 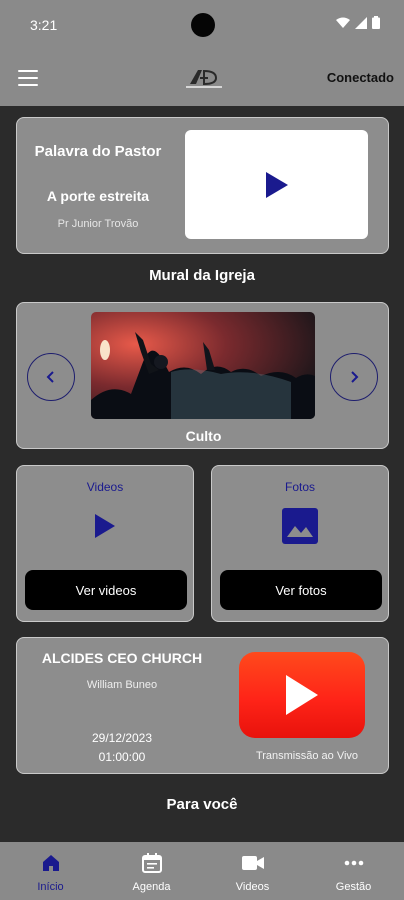 I want to click on videos-label: Videos, so click(x=105, y=487).